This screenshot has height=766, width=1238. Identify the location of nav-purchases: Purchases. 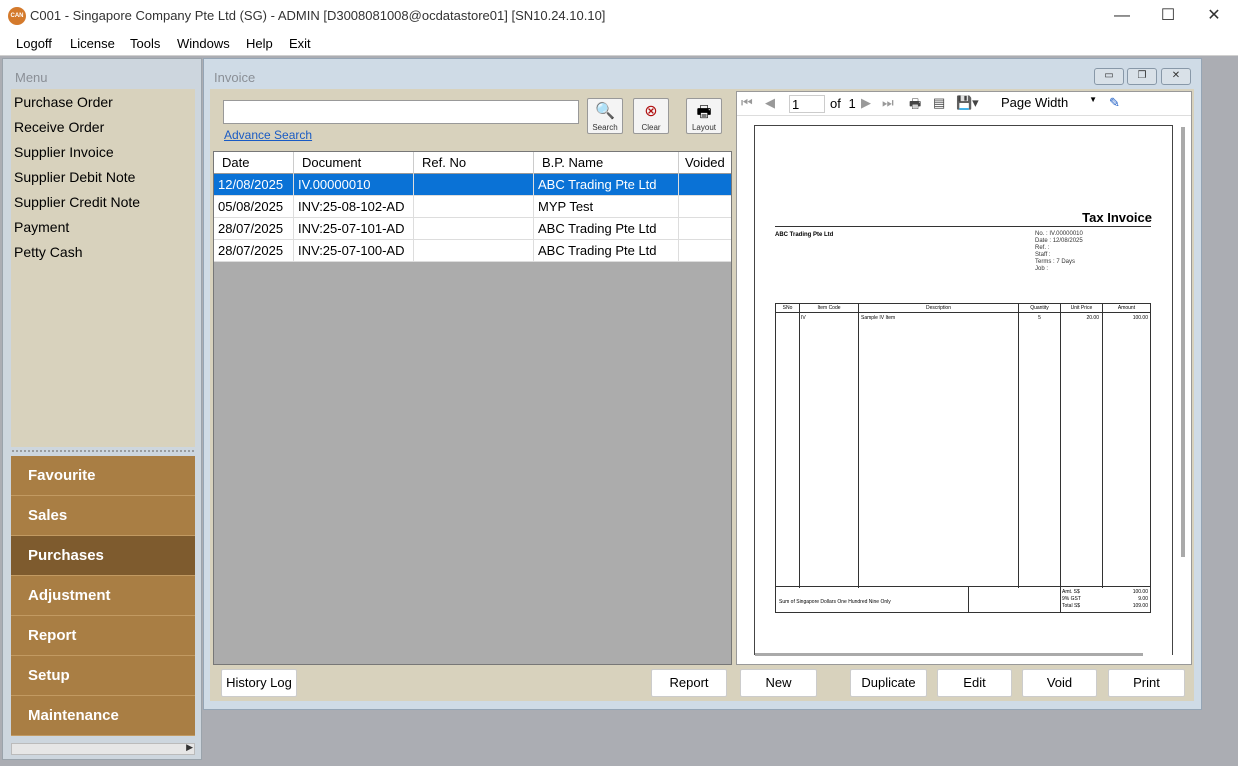
(103, 556).